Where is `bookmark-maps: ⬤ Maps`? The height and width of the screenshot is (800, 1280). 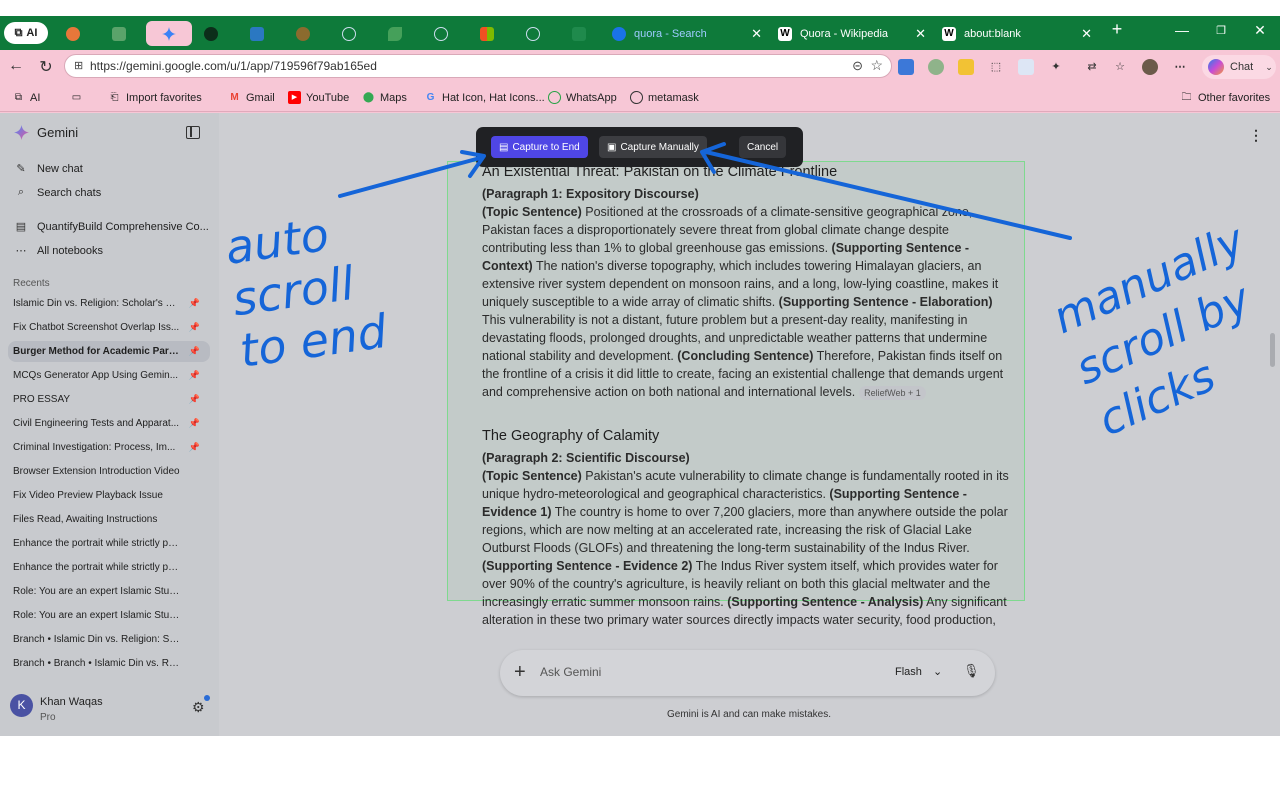 bookmark-maps: ⬤ Maps is located at coordinates (384, 97).